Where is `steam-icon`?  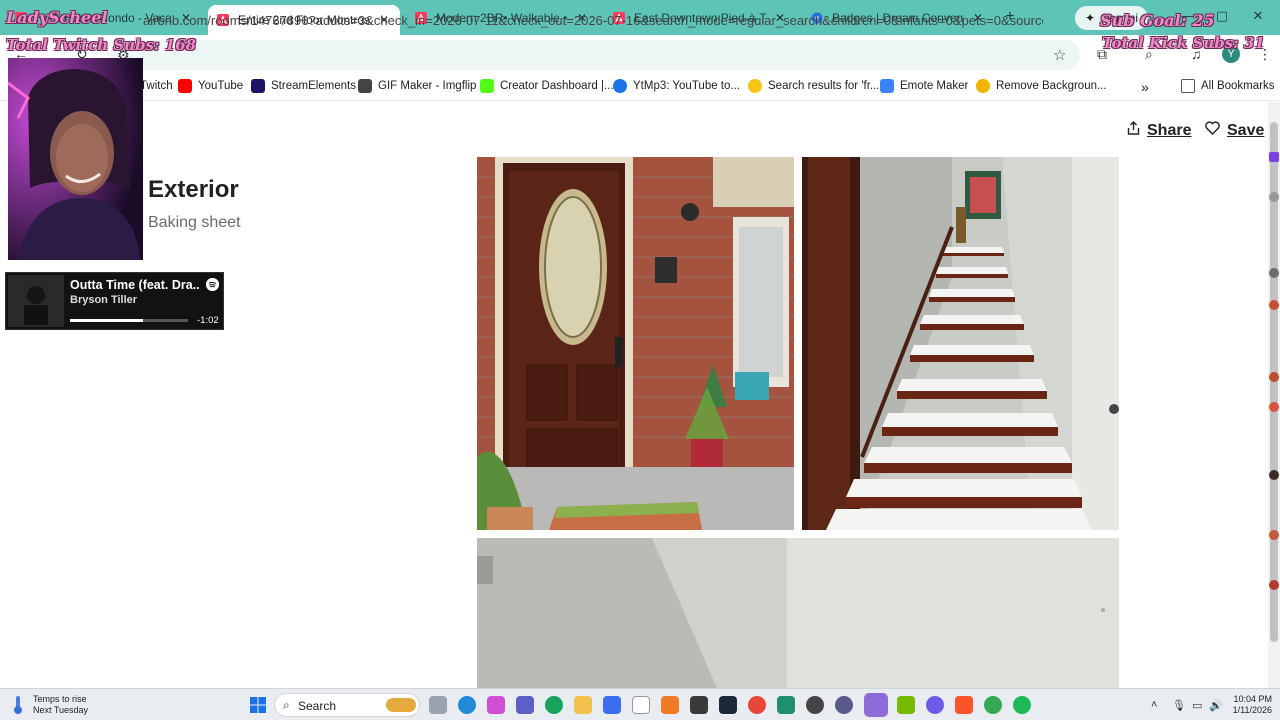 steam-icon is located at coordinates (728, 705).